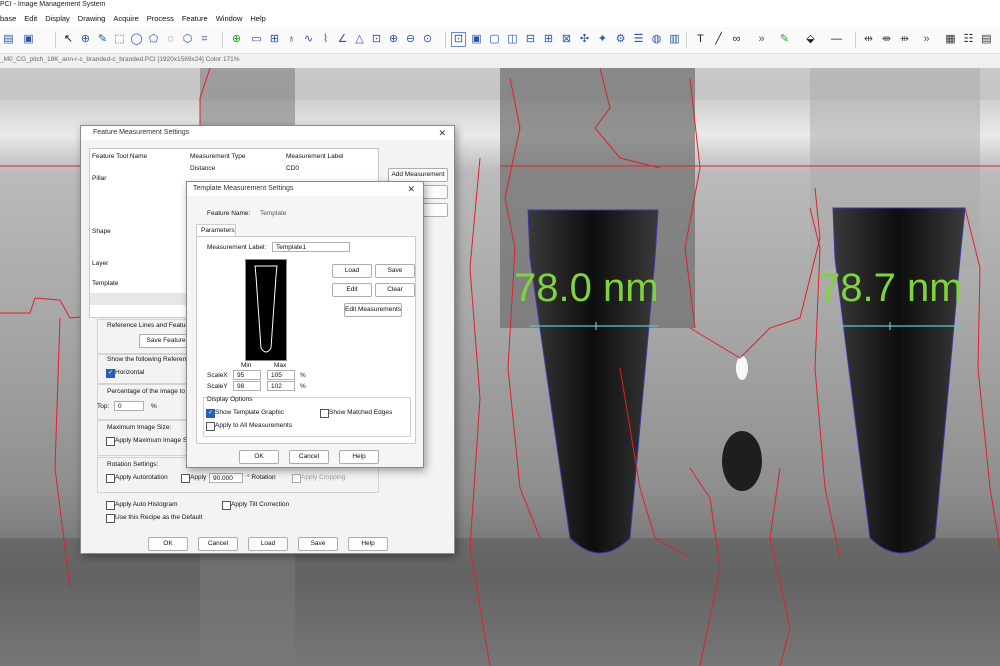  Describe the element at coordinates (548, 39) in the screenshot. I see `feature-hline-icon: ⊞` at that location.